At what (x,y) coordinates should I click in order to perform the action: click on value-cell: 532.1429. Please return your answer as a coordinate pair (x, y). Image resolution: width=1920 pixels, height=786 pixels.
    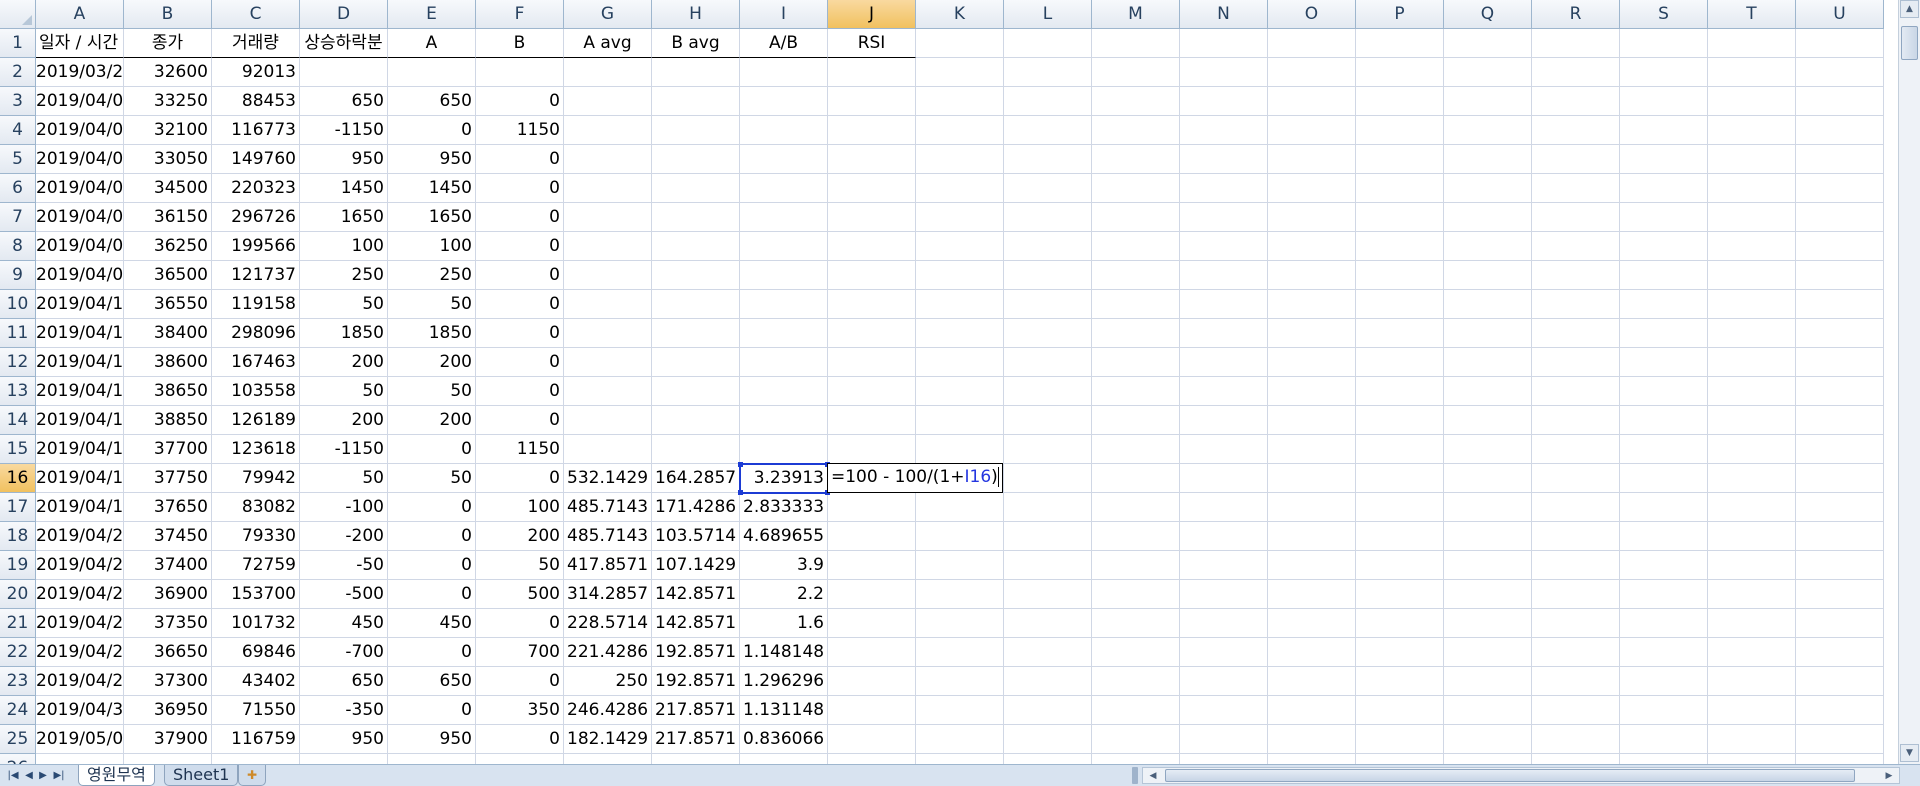
    Looking at the image, I should click on (608, 478).